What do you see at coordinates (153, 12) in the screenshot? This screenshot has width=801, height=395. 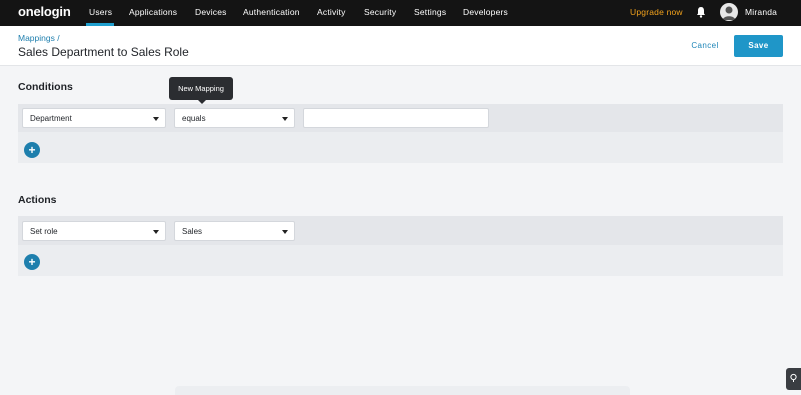 I see `nav-applications: Applications` at bounding box center [153, 12].